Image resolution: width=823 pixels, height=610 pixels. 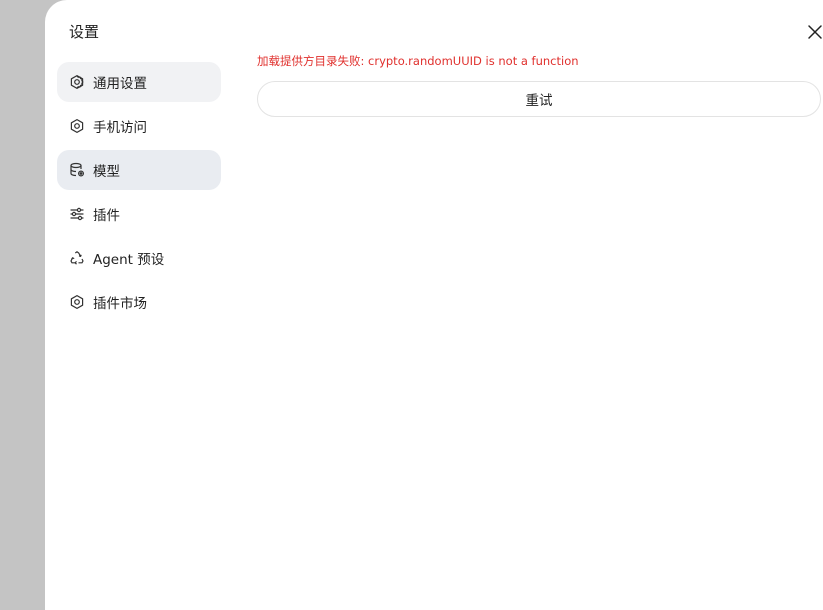 I want to click on sidebar-item-label: 模型, so click(x=106, y=172).